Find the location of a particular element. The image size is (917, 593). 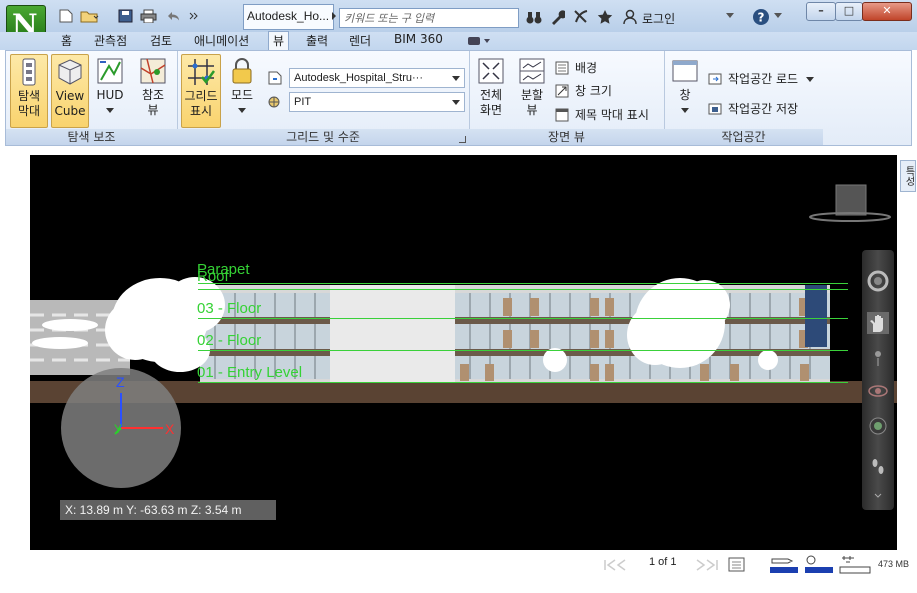

steering-wheel-icon is located at coordinates (878, 281).